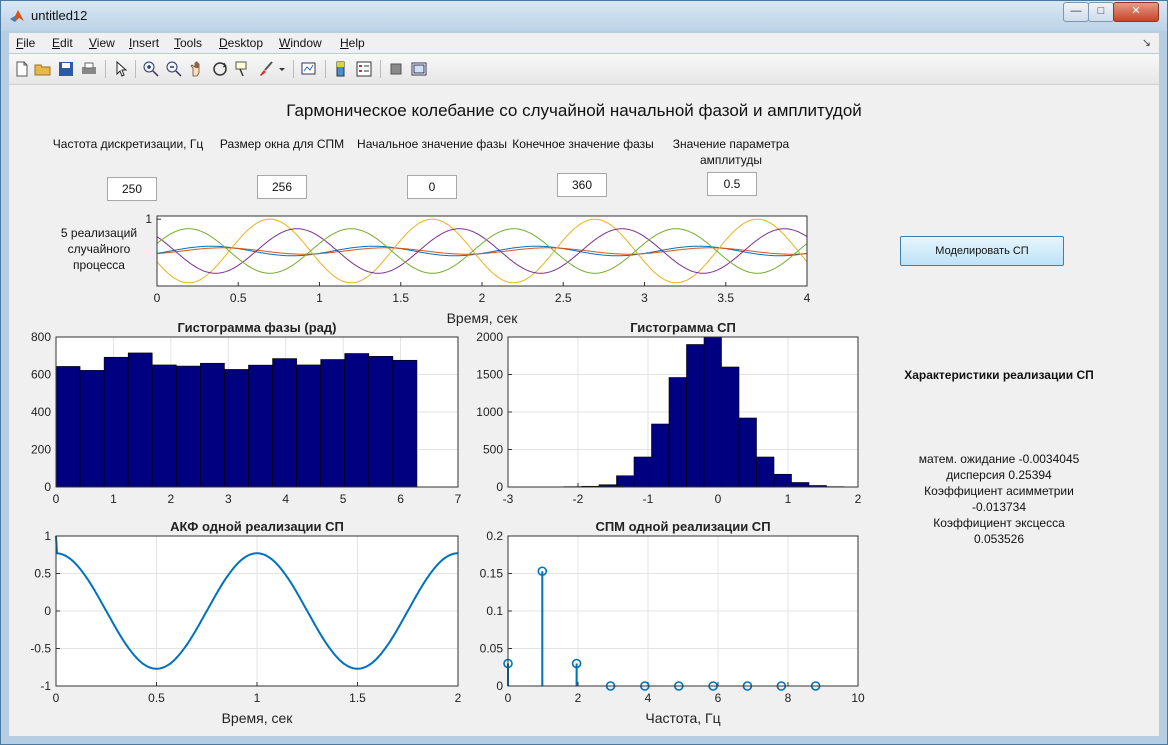  What do you see at coordinates (43, 69) in the screenshot?
I see `open-file-icon` at bounding box center [43, 69].